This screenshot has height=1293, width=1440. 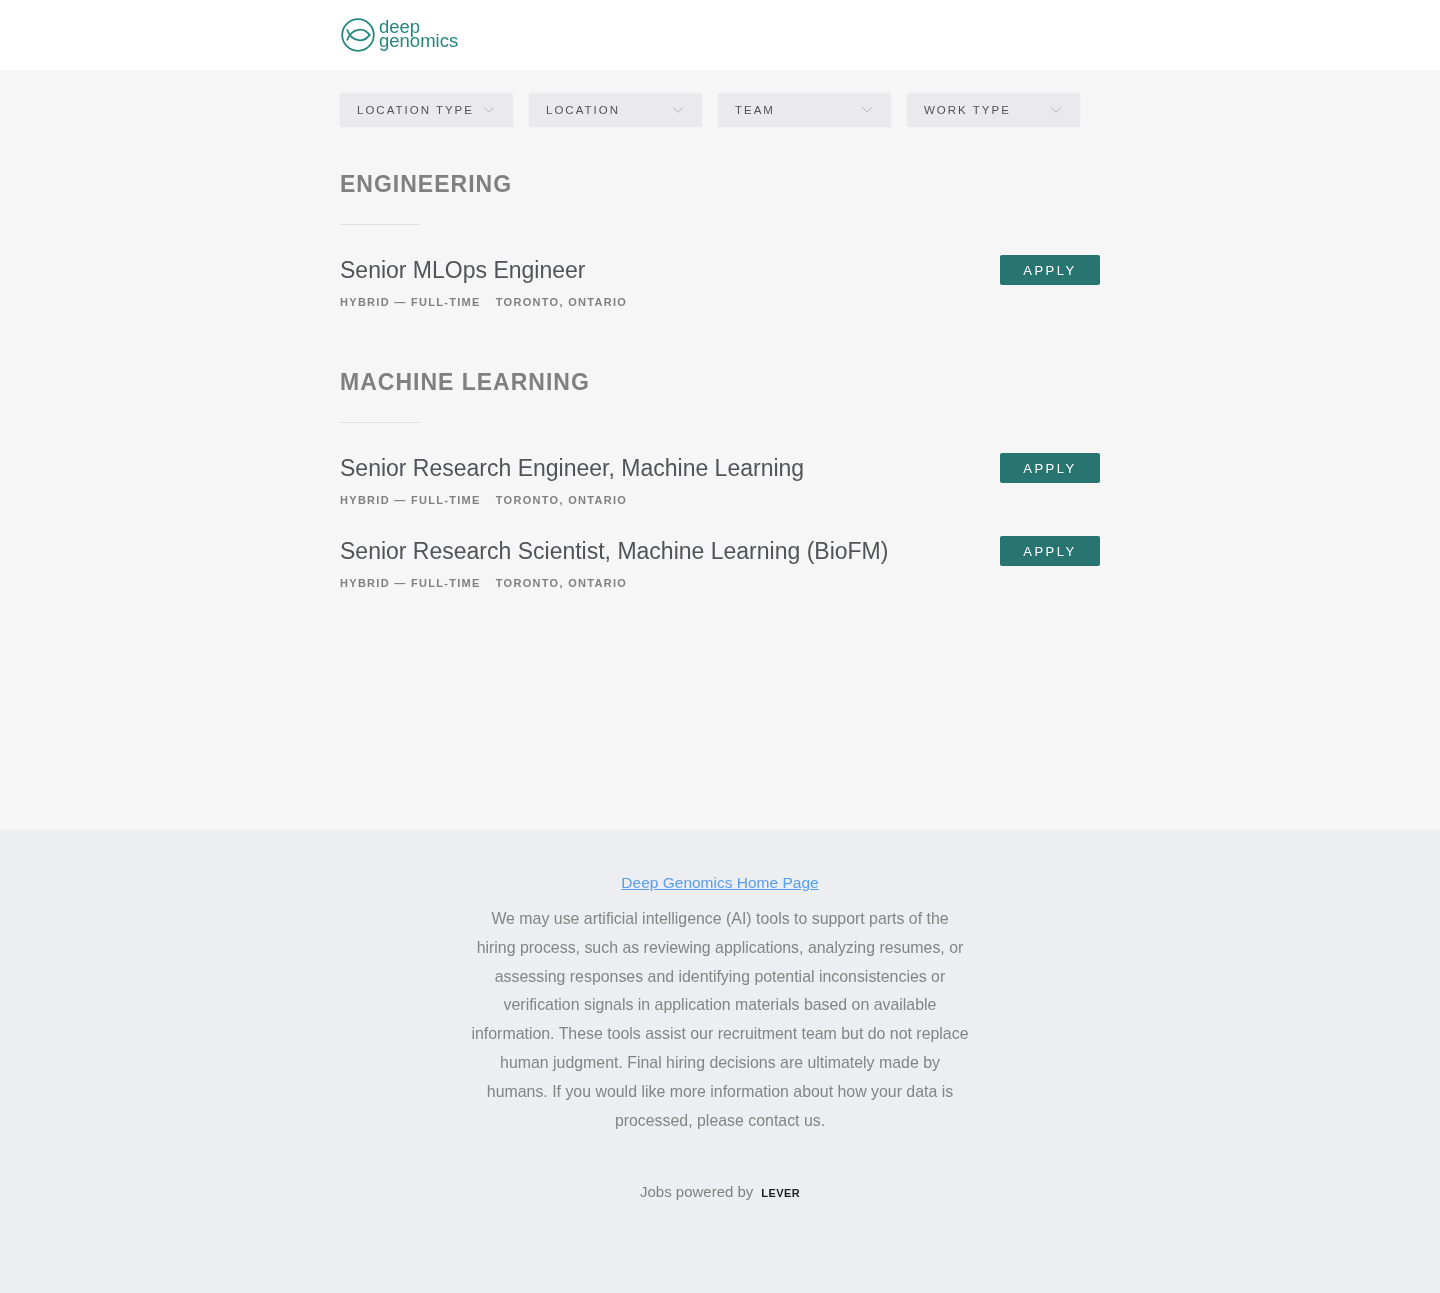 What do you see at coordinates (484, 270) in the screenshot?
I see `job-title-link: Senior MLOps Engineer` at bounding box center [484, 270].